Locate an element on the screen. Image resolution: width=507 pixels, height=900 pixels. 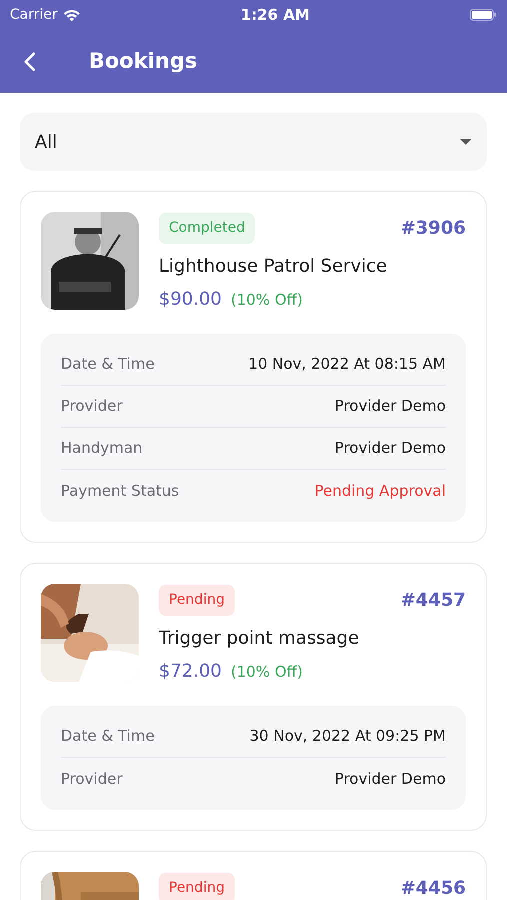
booking-card: Pending #4456 is located at coordinates (253, 875).